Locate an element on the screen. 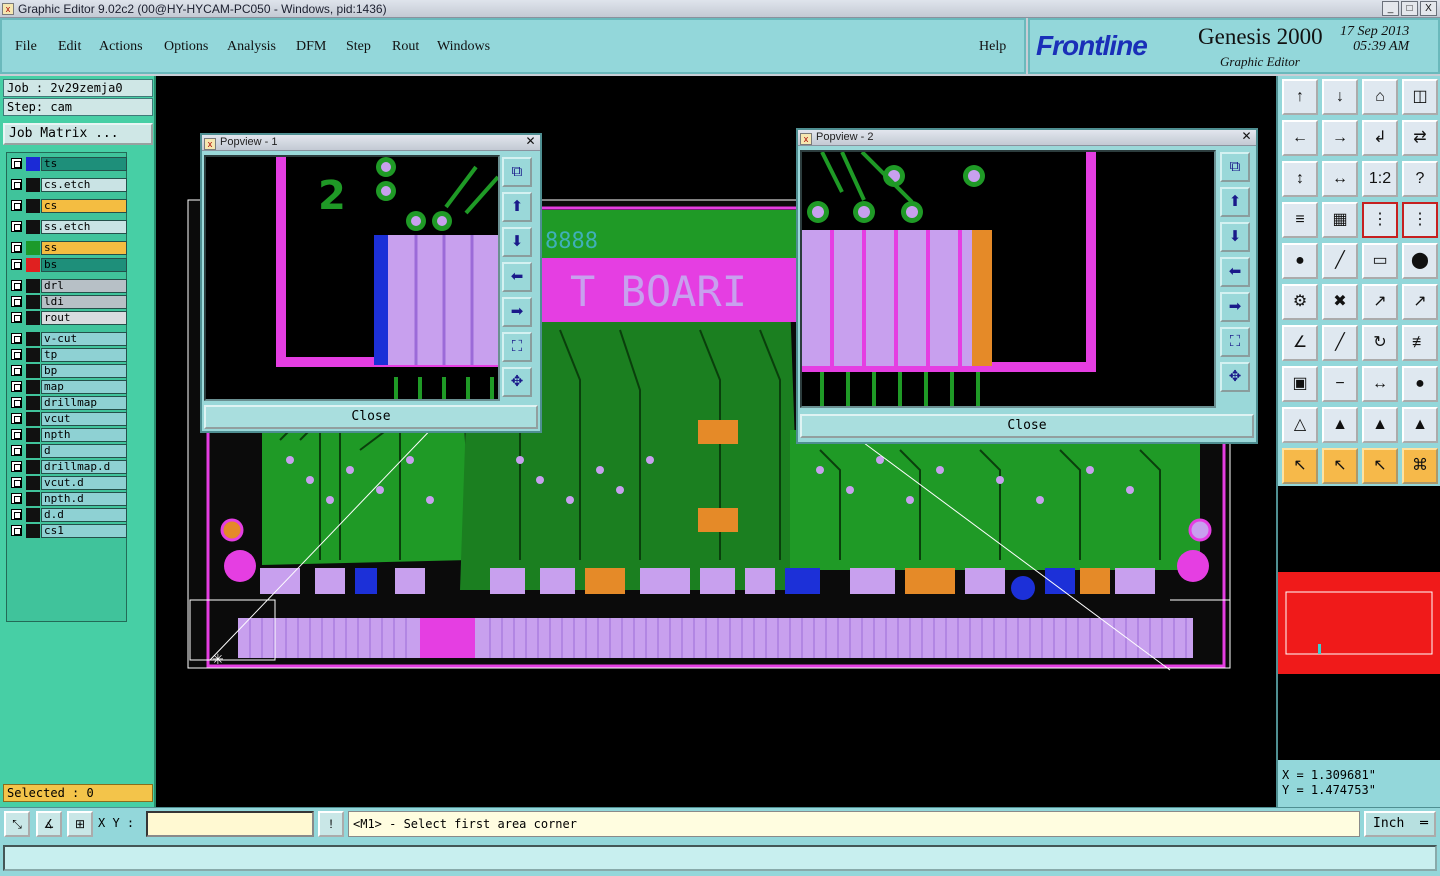 The width and height of the screenshot is (1440, 876). scale-half-icon: 1:2 is located at coordinates (1380, 179).